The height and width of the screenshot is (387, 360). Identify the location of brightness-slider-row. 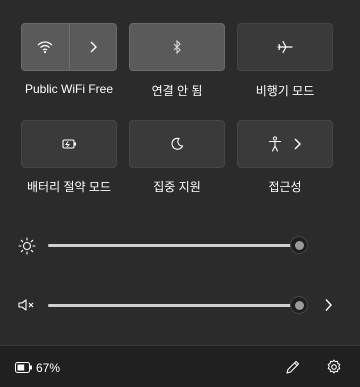
(180, 245).